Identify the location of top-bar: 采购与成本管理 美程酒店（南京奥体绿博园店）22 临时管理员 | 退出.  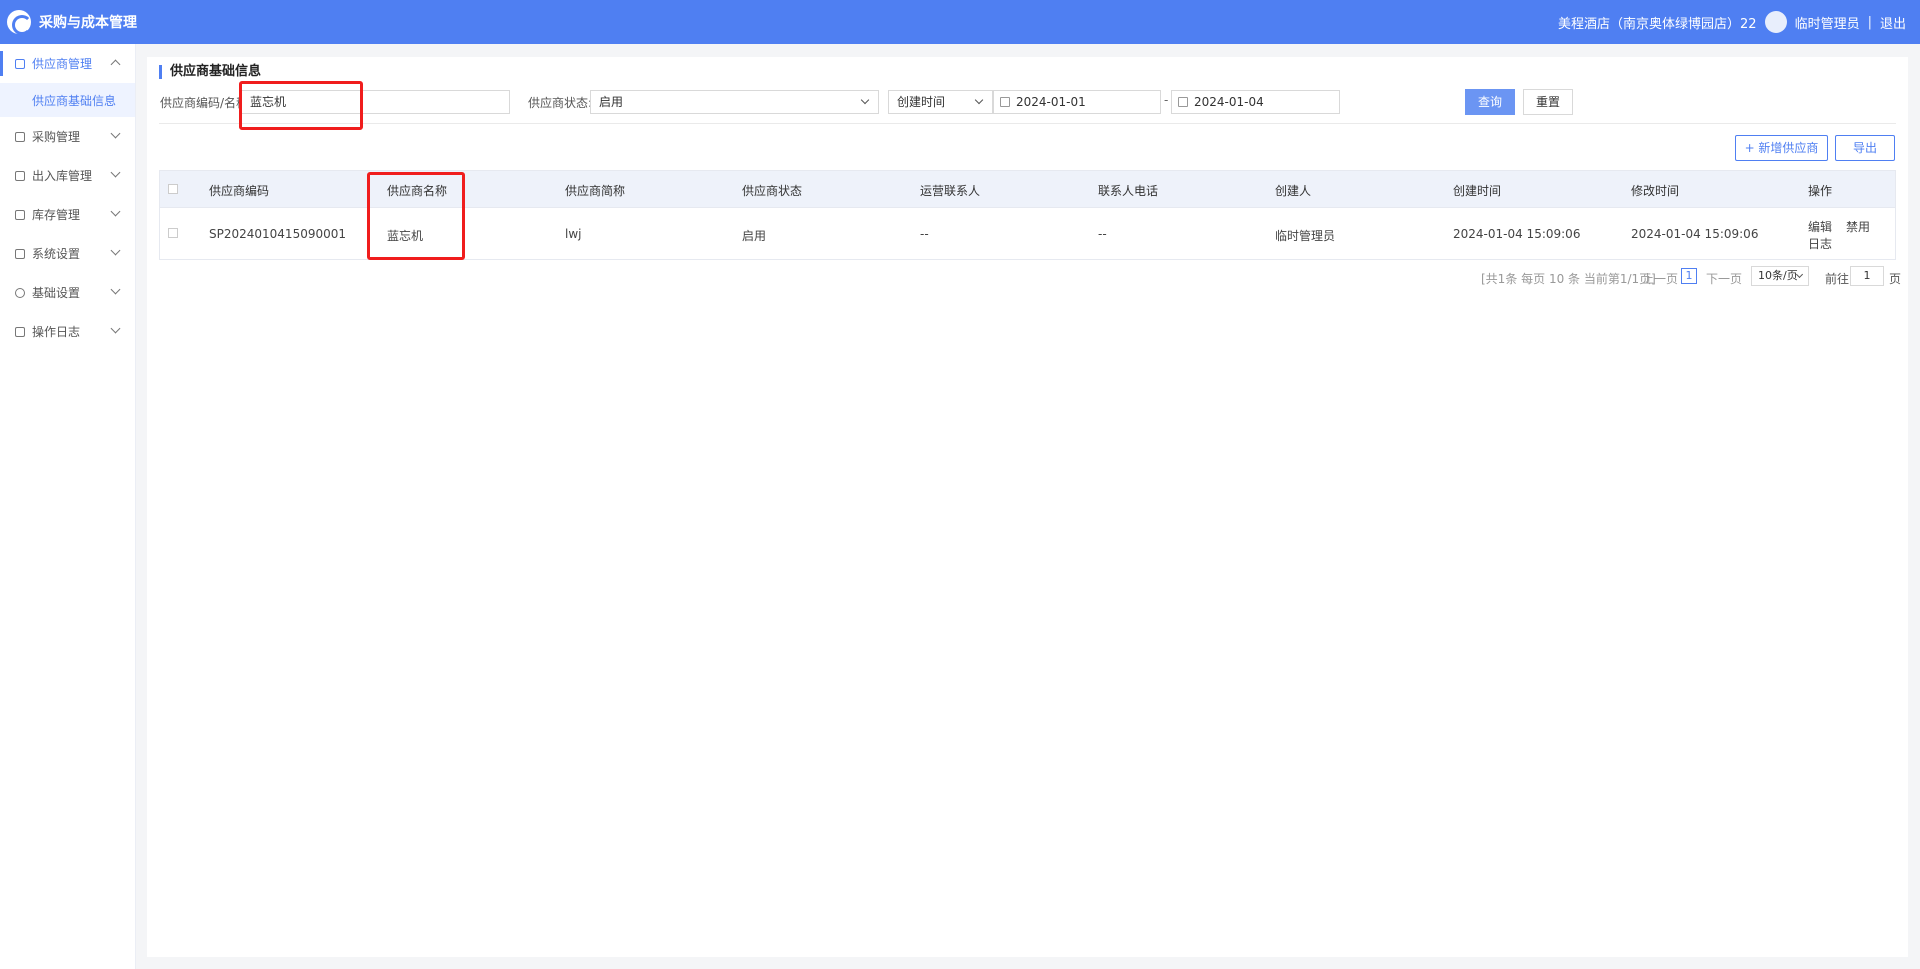
(960, 22).